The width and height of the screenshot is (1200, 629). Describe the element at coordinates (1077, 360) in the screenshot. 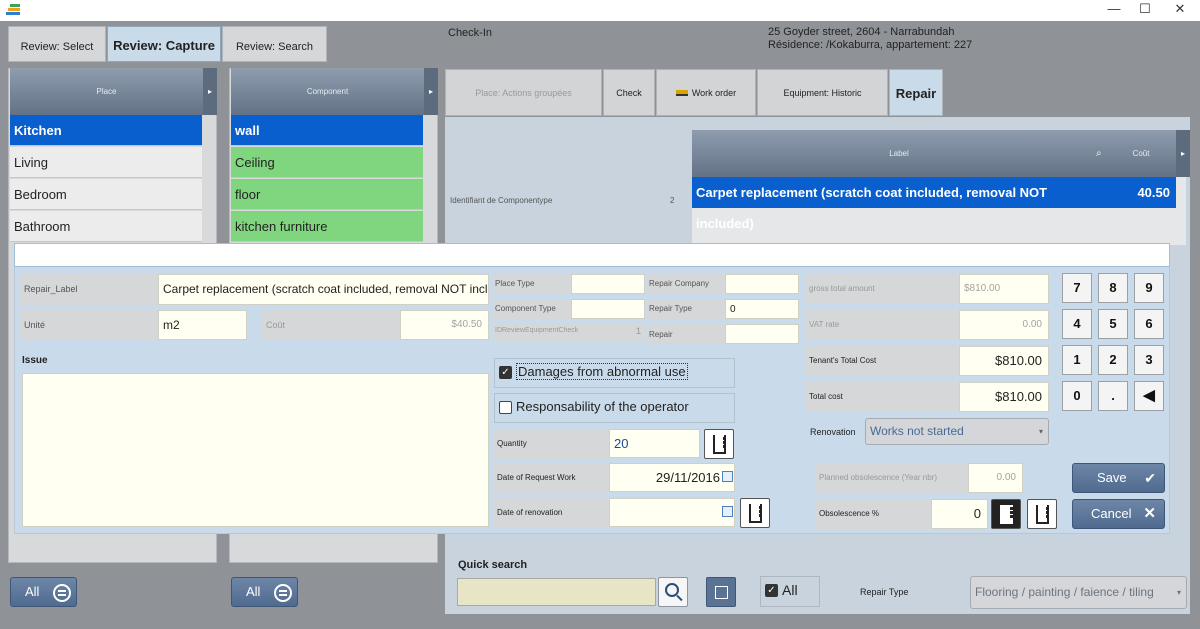

I see `key-1: 1` at that location.